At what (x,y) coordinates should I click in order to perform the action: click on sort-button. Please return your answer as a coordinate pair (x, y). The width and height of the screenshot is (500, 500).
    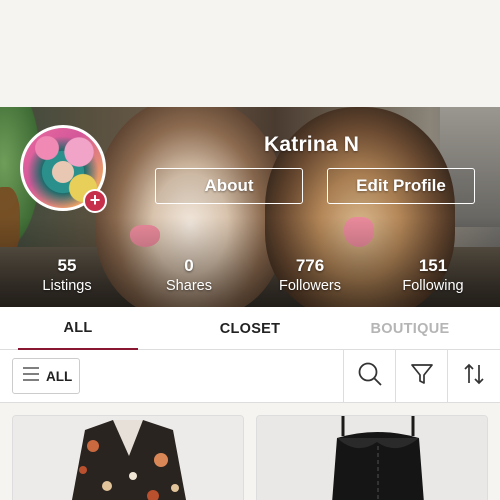
    Looking at the image, I should click on (473, 376).